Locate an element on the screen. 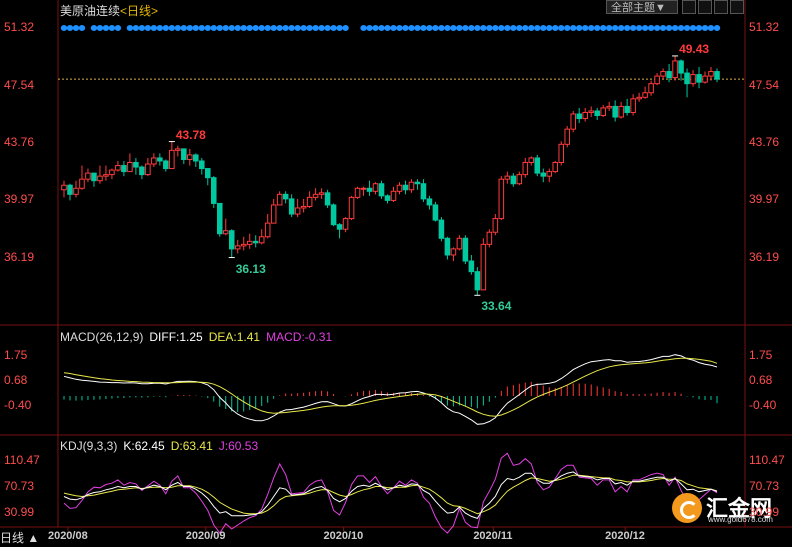  macd-axis-tick-left: 0.68 is located at coordinates (16, 380).